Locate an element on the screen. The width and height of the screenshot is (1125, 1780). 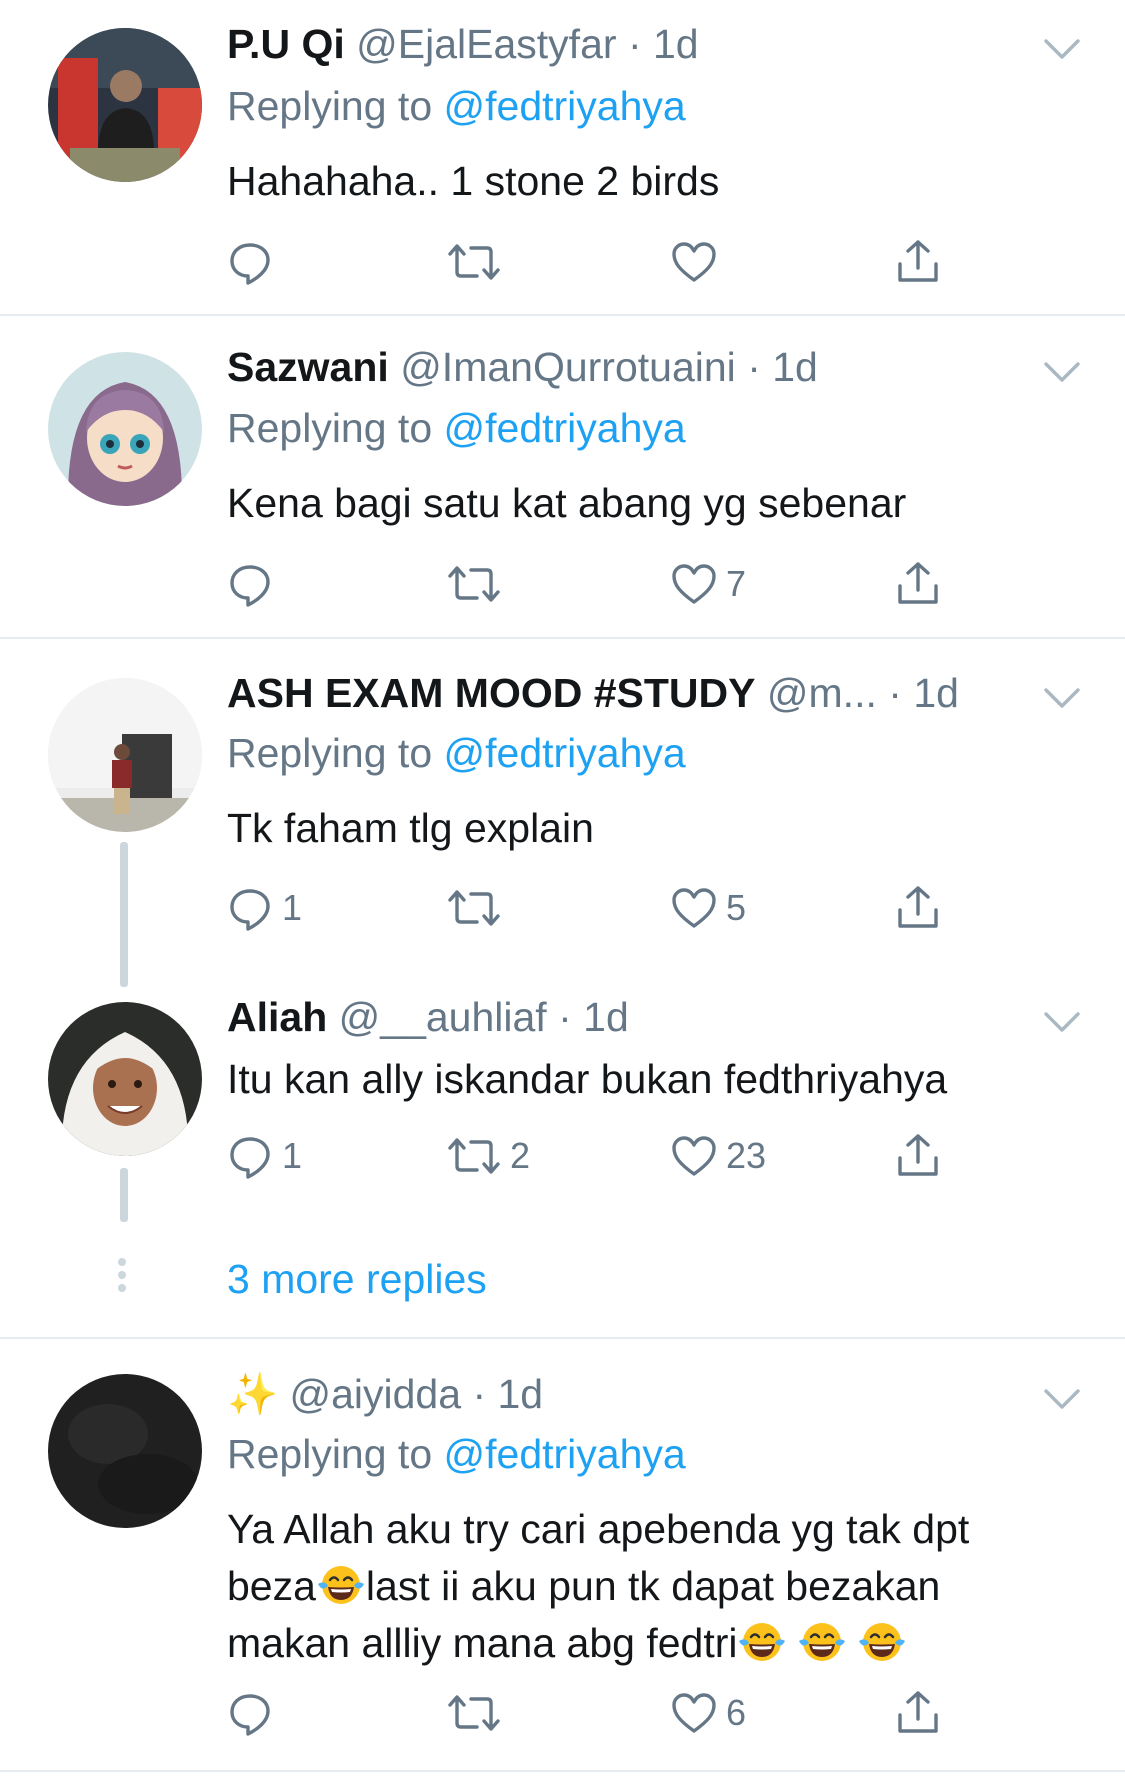
display-name: ASH EXAM MOOD #STUDY is located at coordinates (491, 693).